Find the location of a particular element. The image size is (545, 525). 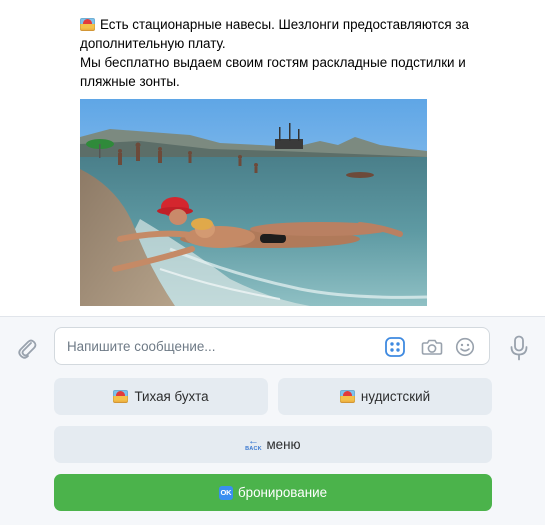

keyboard-button-nudistskiy: нудистский is located at coordinates (385, 396).